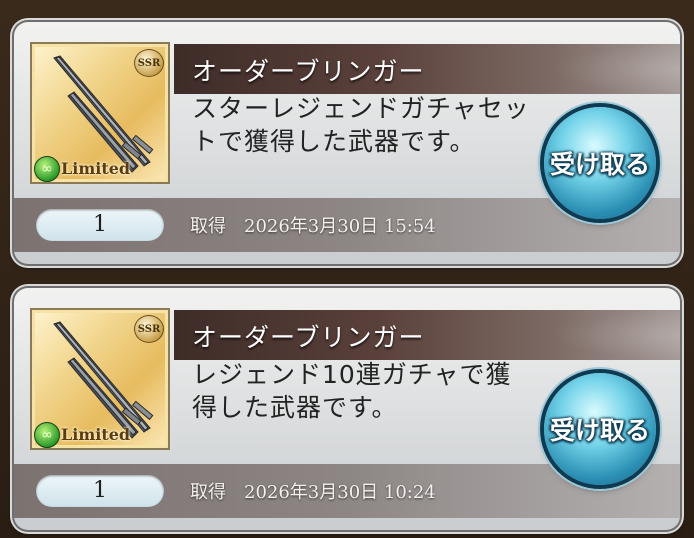 The image size is (694, 538). Describe the element at coordinates (352, 391) in the screenshot. I see `item-description: レジェンド10連ガチャで獲得した武器です。` at that location.